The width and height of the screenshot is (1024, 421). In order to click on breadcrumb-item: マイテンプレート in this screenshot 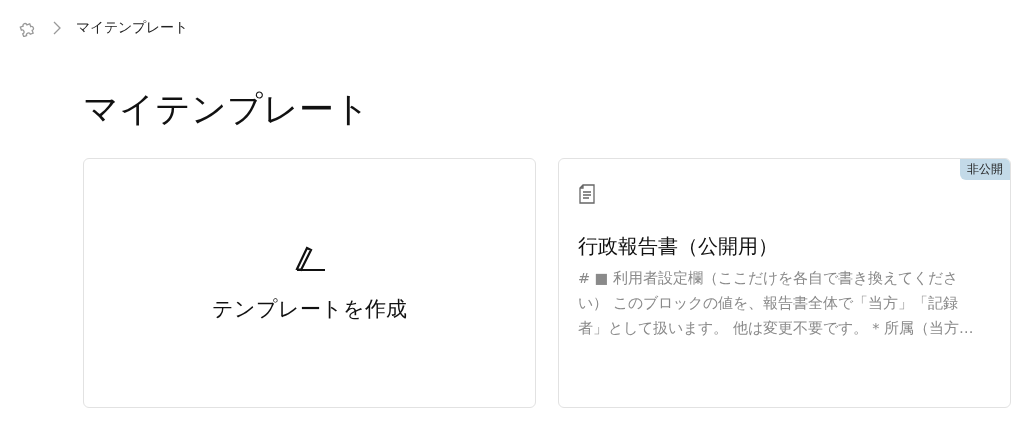, I will do `click(132, 28)`.